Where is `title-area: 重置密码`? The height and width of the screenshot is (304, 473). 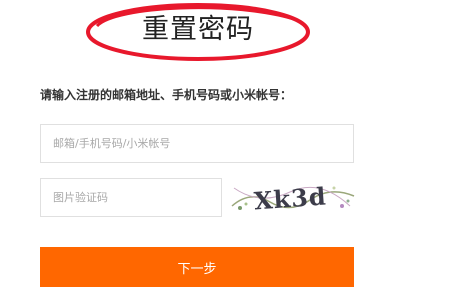 title-area: 重置密码 is located at coordinates (198, 32).